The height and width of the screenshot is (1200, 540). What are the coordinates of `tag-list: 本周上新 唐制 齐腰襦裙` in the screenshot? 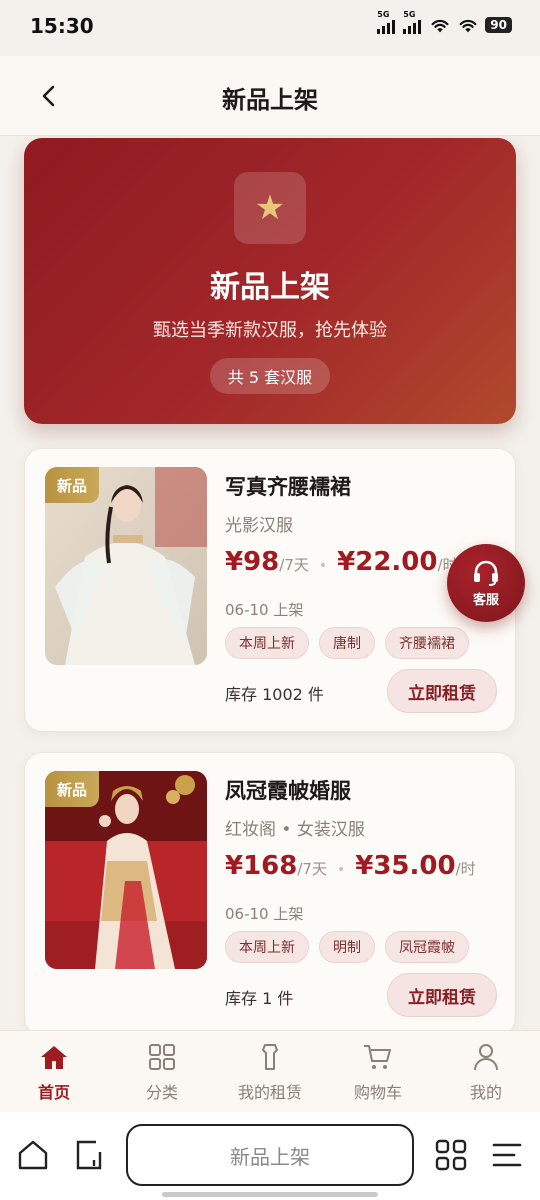 It's located at (347, 643).